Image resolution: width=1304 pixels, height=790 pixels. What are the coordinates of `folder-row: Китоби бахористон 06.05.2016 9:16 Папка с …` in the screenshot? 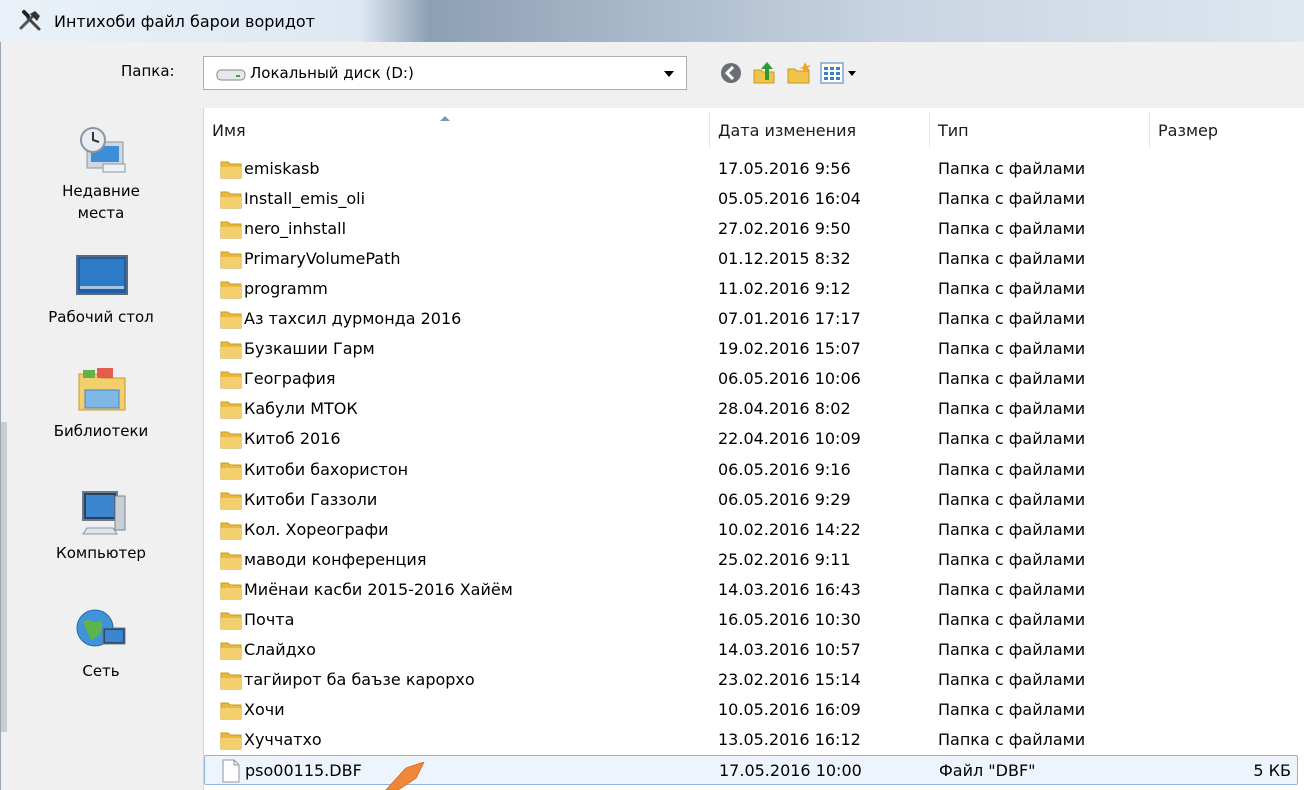 It's located at (751, 470).